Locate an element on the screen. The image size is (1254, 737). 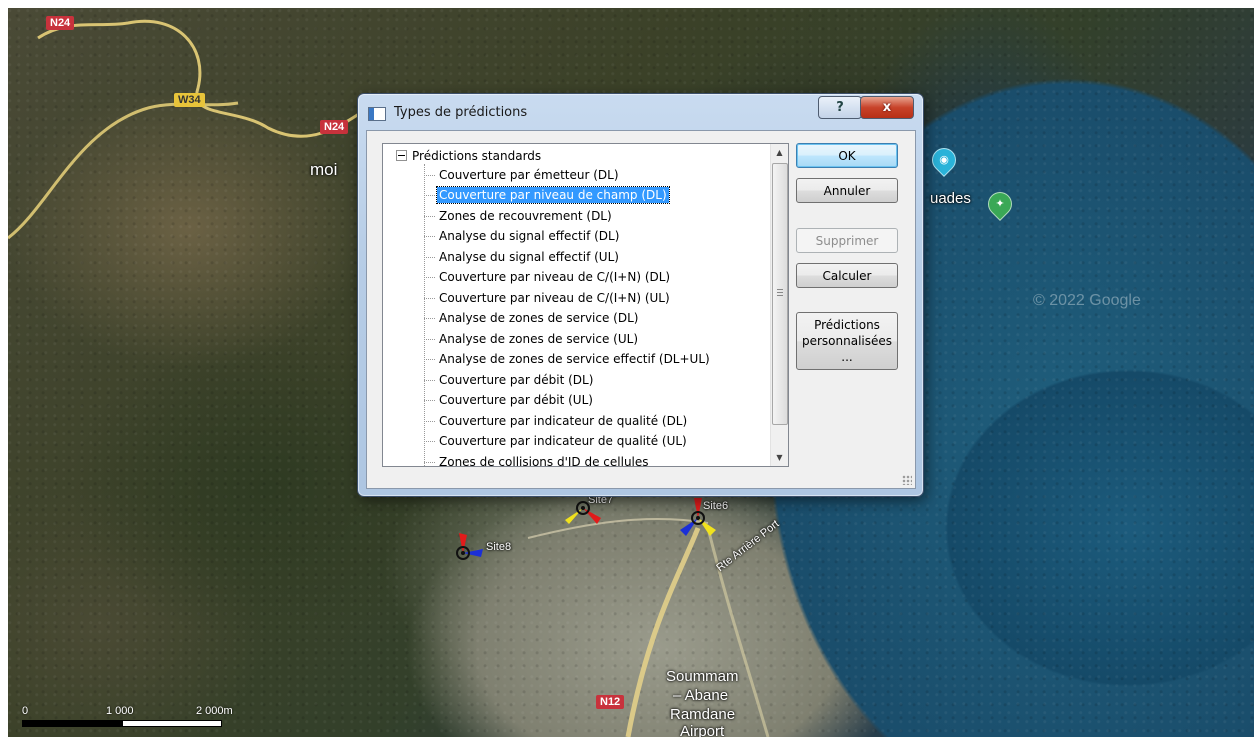
tree-item: Analyse de zones de service (UL) is located at coordinates (532, 339).